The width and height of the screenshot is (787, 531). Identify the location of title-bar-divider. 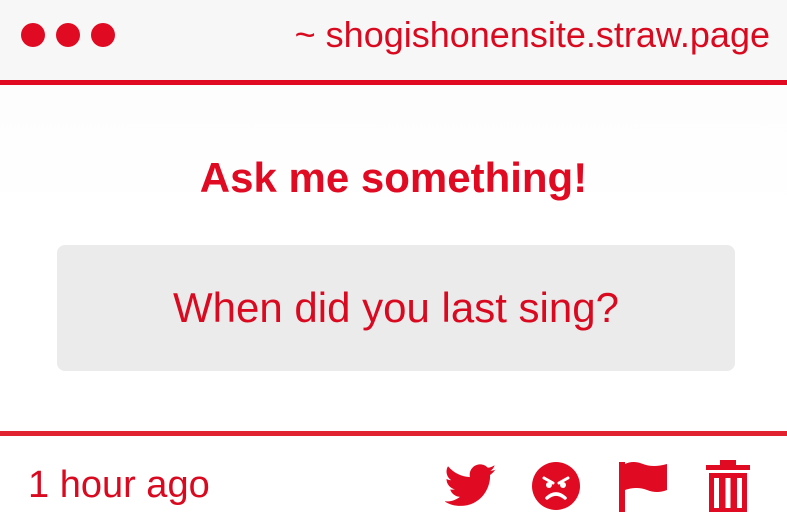
(393, 82).